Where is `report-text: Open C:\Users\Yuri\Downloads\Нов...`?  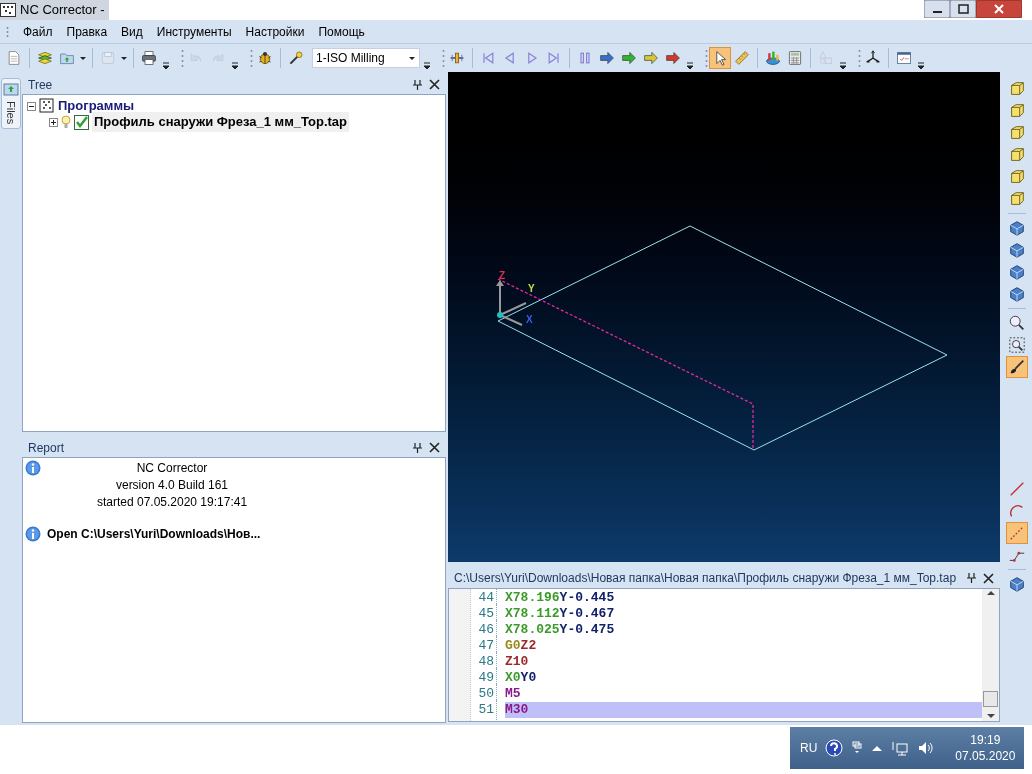
report-text: Open C:\Users\Yuri\Downloads\Нов... is located at coordinates (154, 534).